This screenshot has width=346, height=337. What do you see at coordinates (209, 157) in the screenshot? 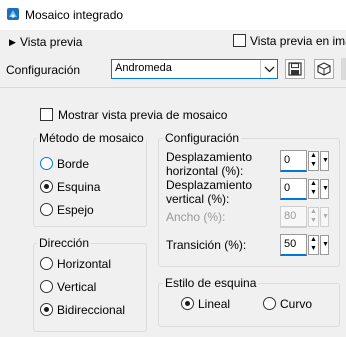
I see `horizontal-offset-label-line1: Desplazamiento` at bounding box center [209, 157].